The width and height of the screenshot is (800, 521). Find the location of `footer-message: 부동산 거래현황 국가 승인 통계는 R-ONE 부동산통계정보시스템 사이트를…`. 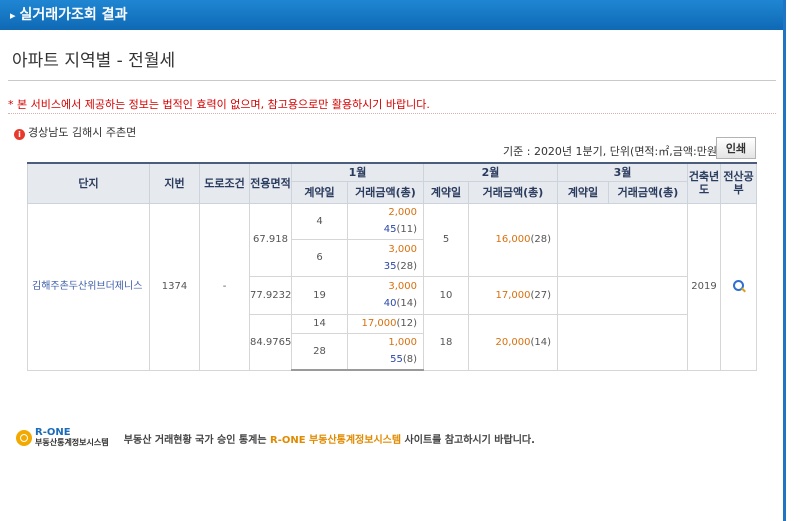

footer-message: 부동산 거래현황 국가 승인 통계는 R-ONE 부동산통계정보시스템 사이트를… is located at coordinates (329, 438).